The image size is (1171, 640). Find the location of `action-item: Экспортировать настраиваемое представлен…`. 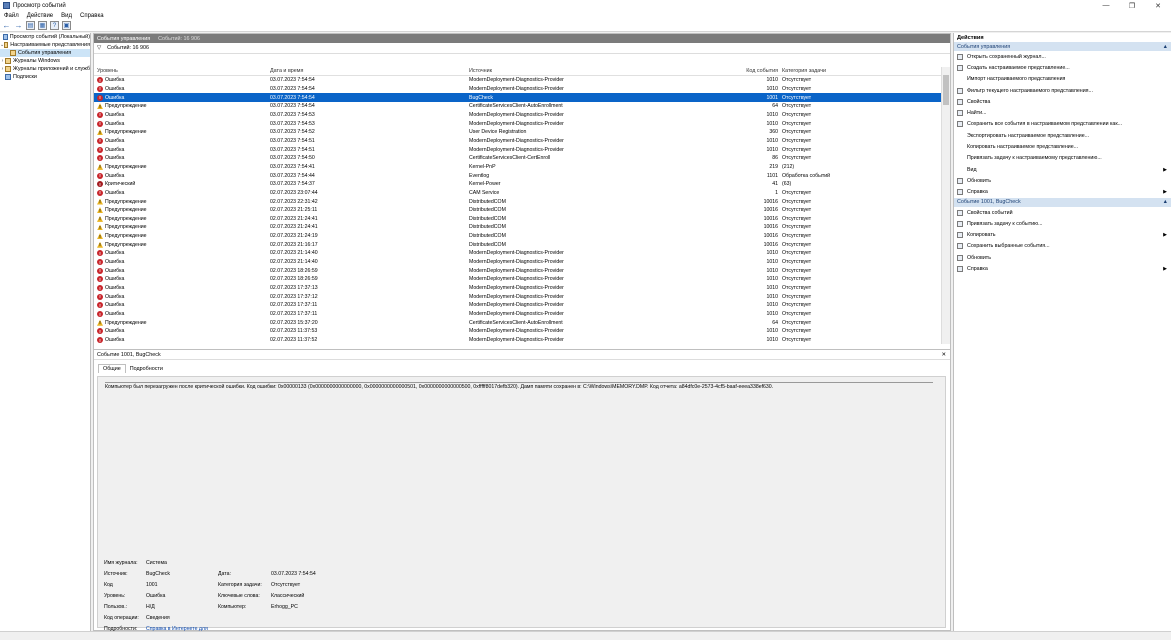

action-item: Экспортировать настраиваемое представлен… is located at coordinates (1062, 135).